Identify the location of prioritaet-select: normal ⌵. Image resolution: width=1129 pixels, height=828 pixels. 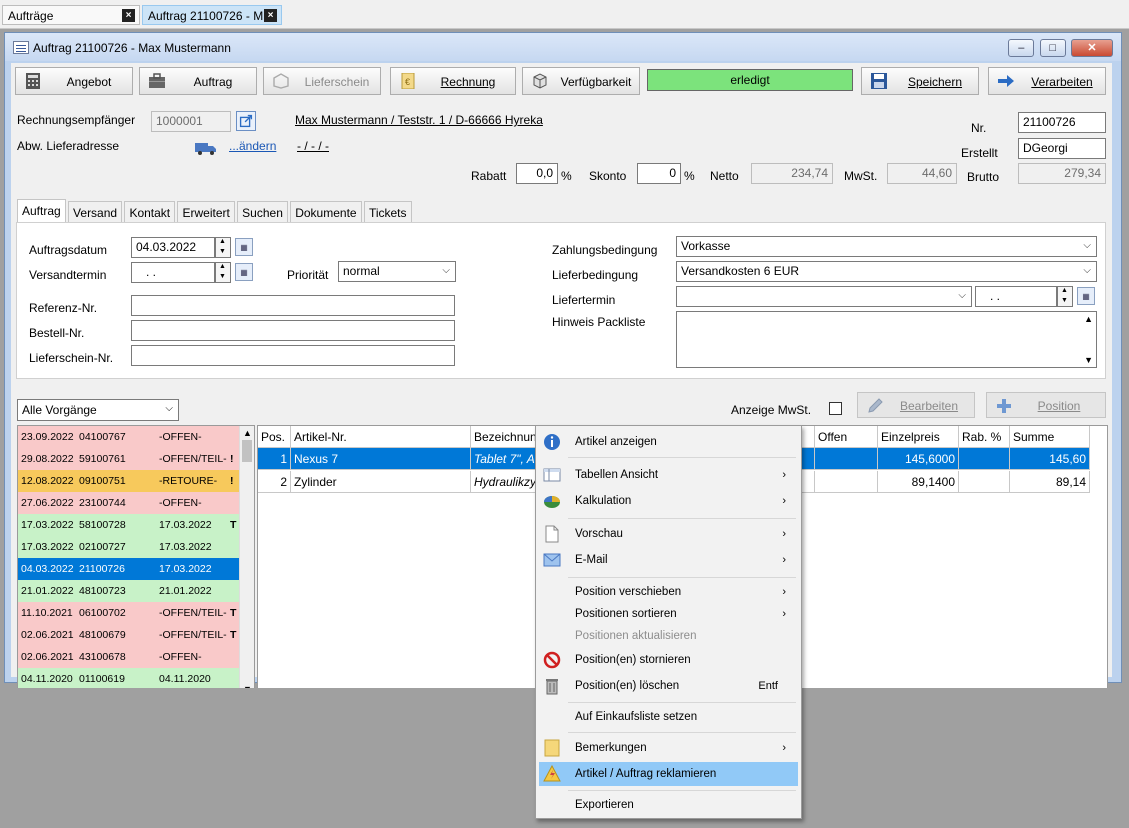
(397, 271).